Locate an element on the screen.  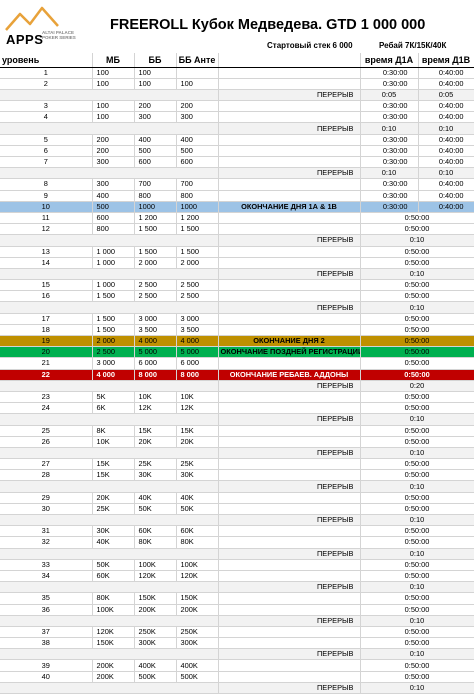
big-blind: 1 500 is located at coordinates (155, 229).